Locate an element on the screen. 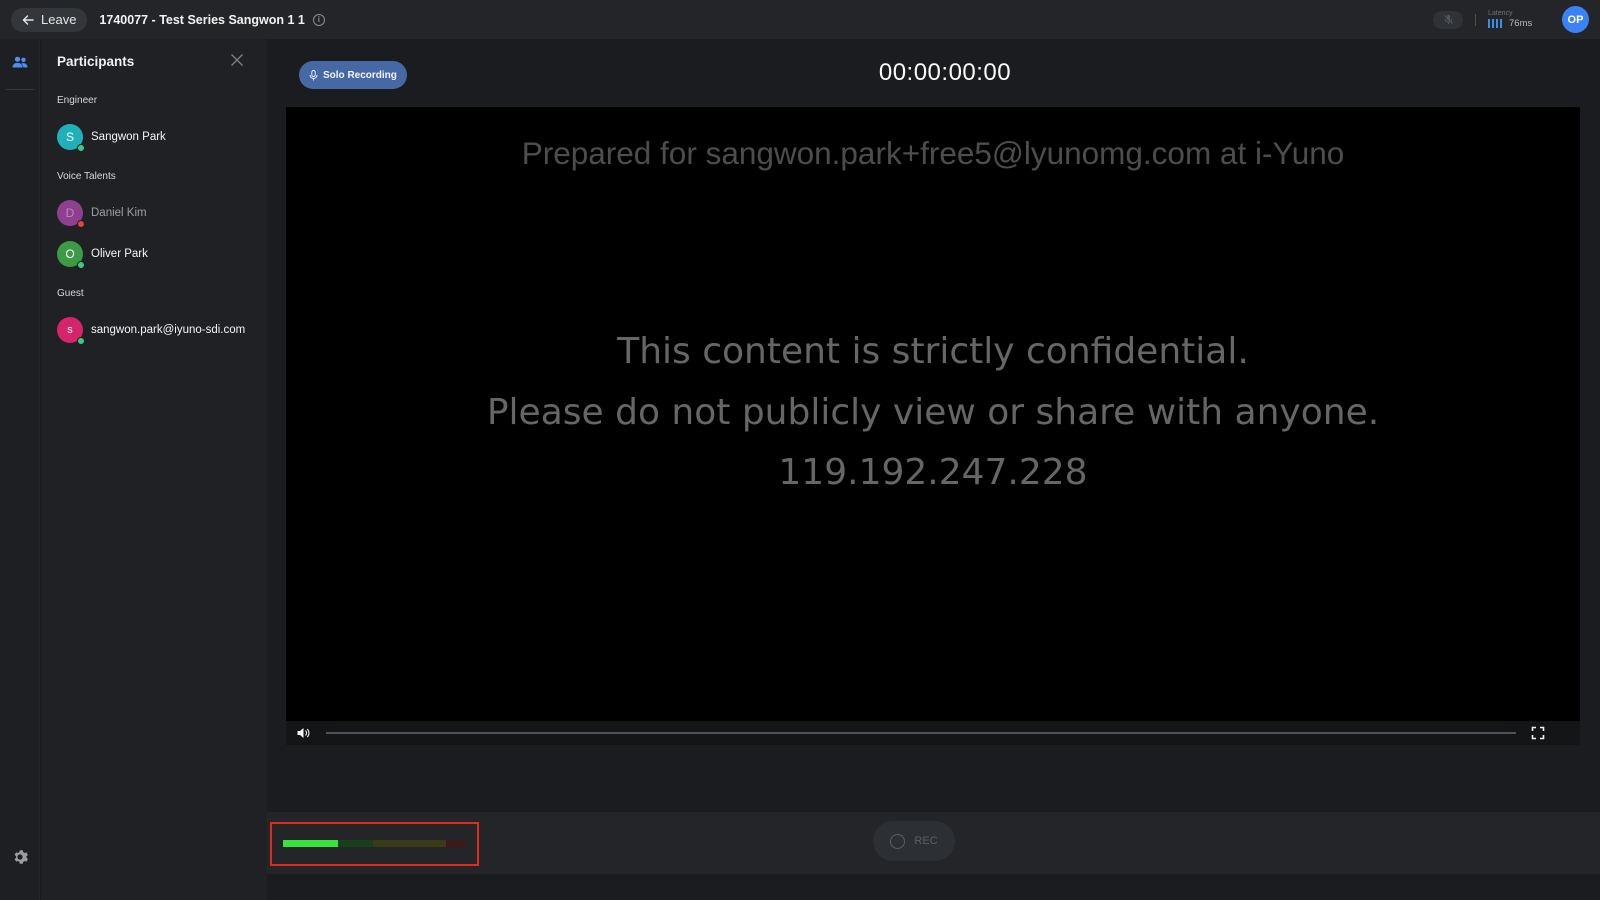 This screenshot has height=900, width=1600. record-label: REC is located at coordinates (926, 841).